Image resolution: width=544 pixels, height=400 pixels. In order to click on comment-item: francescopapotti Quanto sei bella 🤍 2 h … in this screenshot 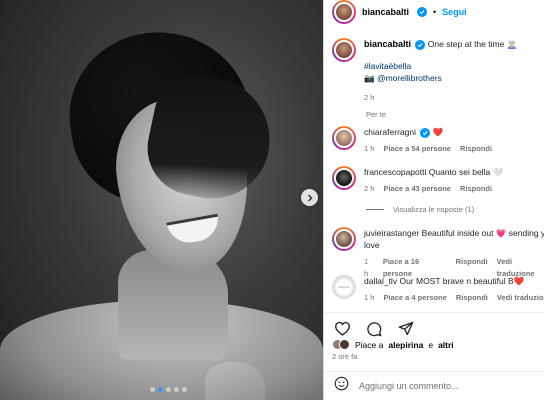, I will do `click(438, 180)`.